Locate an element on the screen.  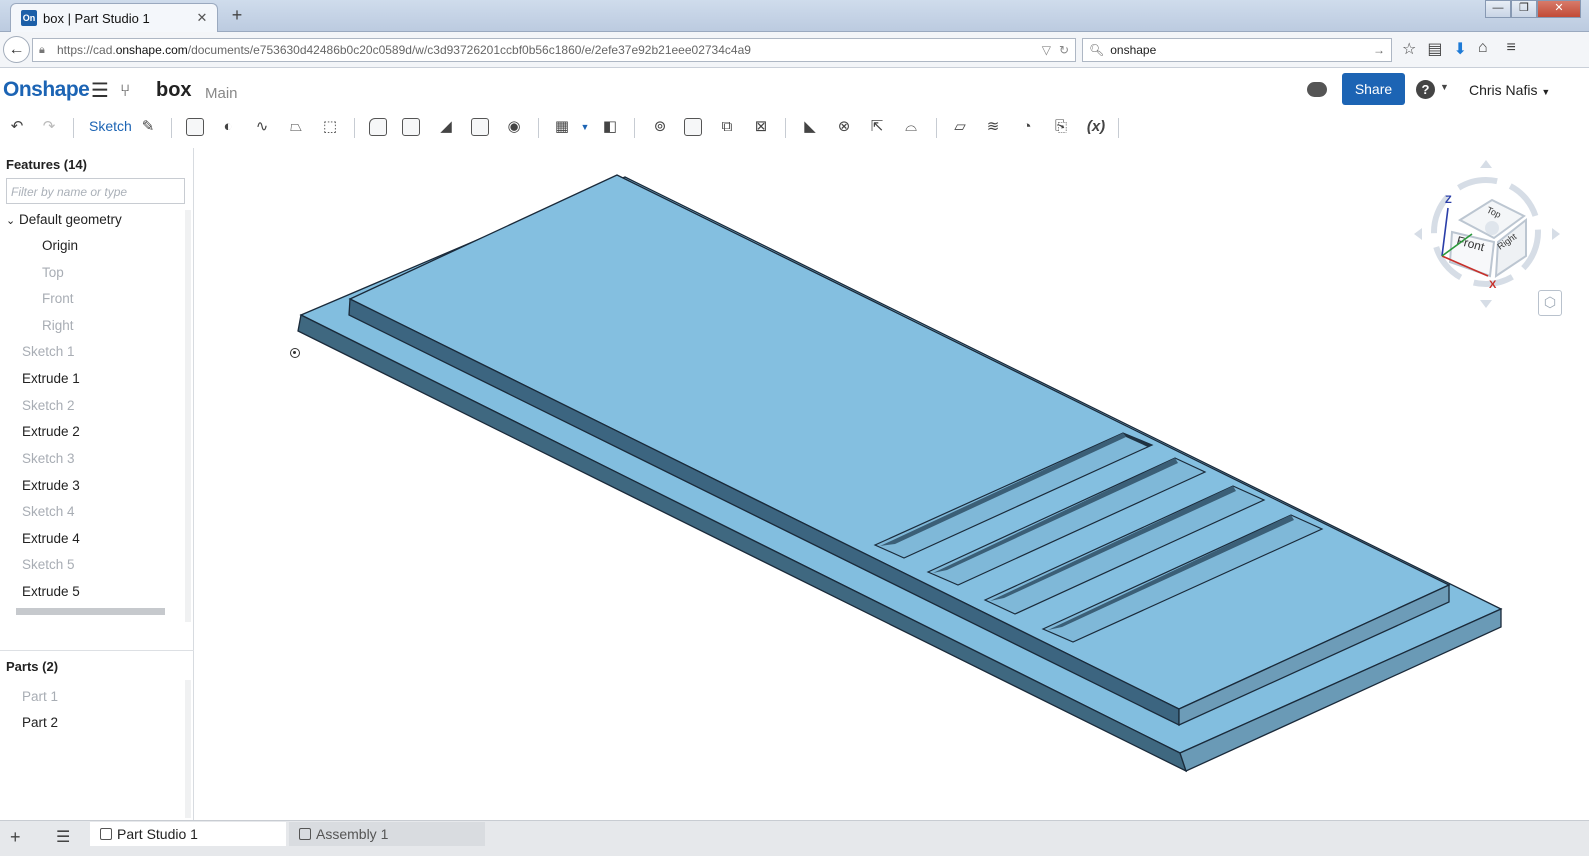
window-controls: — ❐ ✕ is located at coordinates (1533, 9).